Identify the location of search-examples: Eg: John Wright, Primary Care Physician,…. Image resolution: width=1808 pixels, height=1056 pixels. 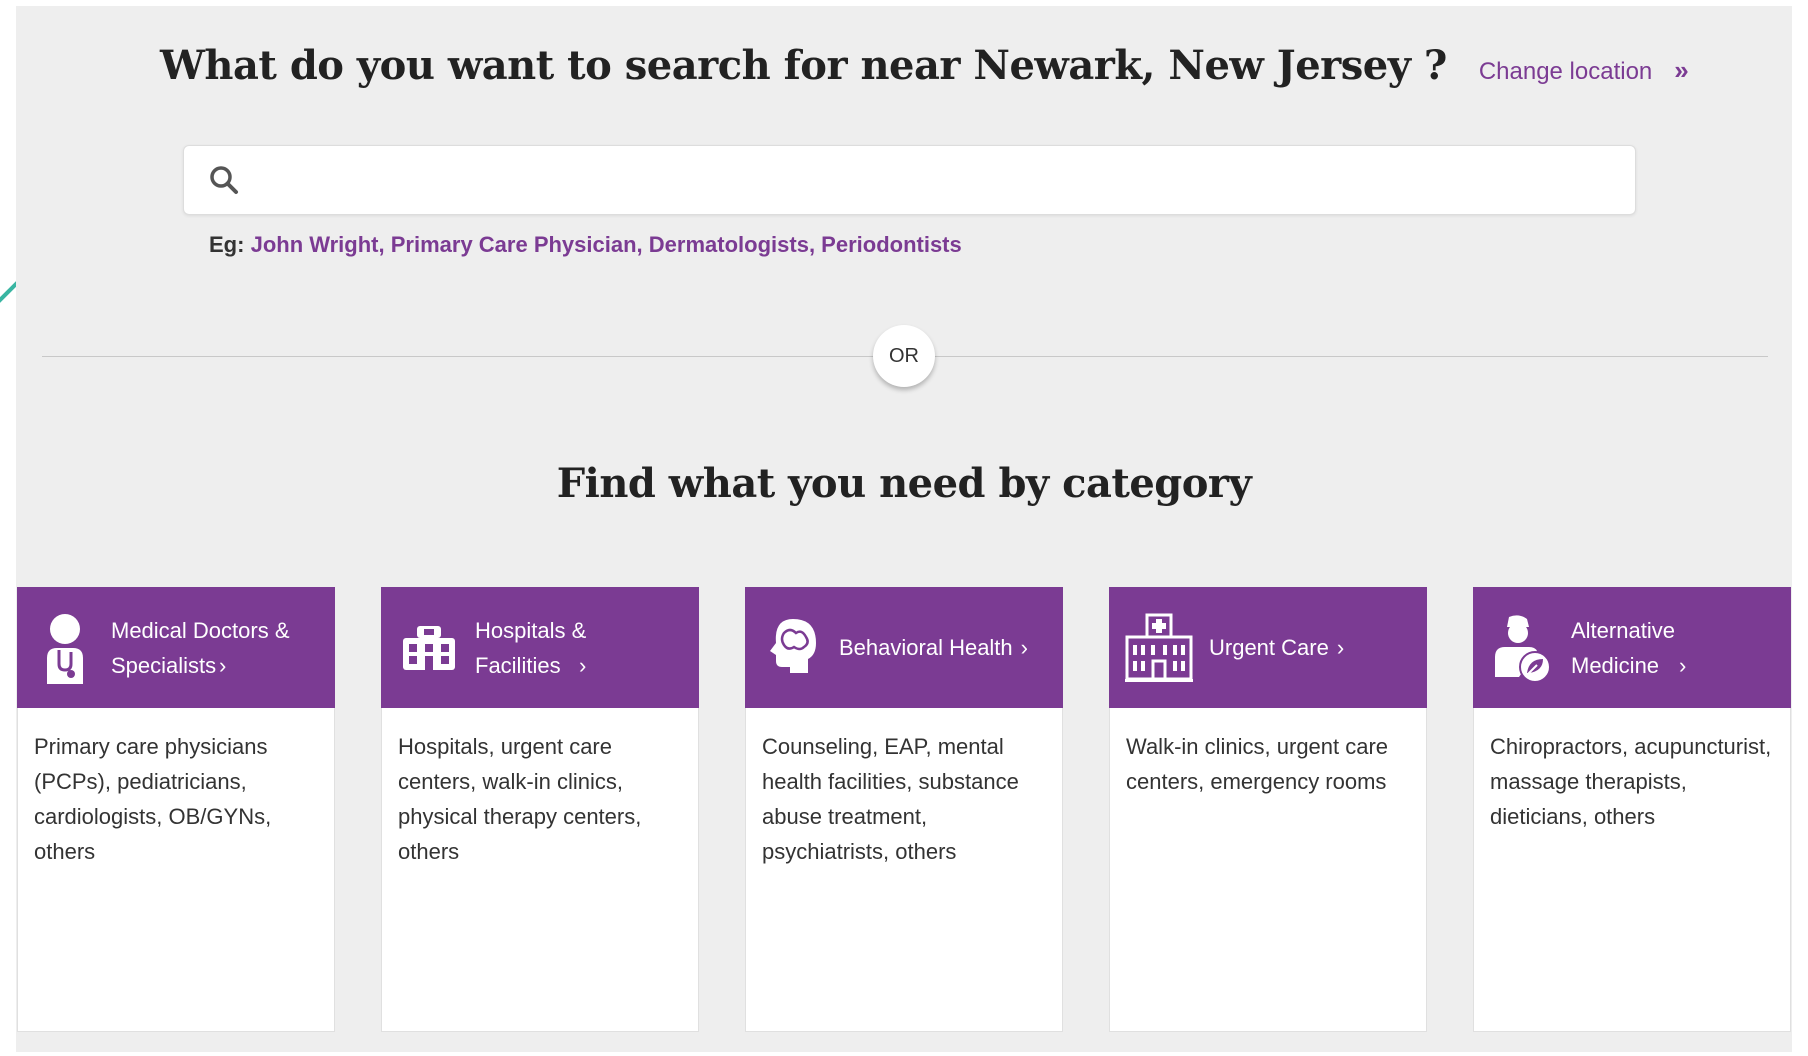
(585, 245).